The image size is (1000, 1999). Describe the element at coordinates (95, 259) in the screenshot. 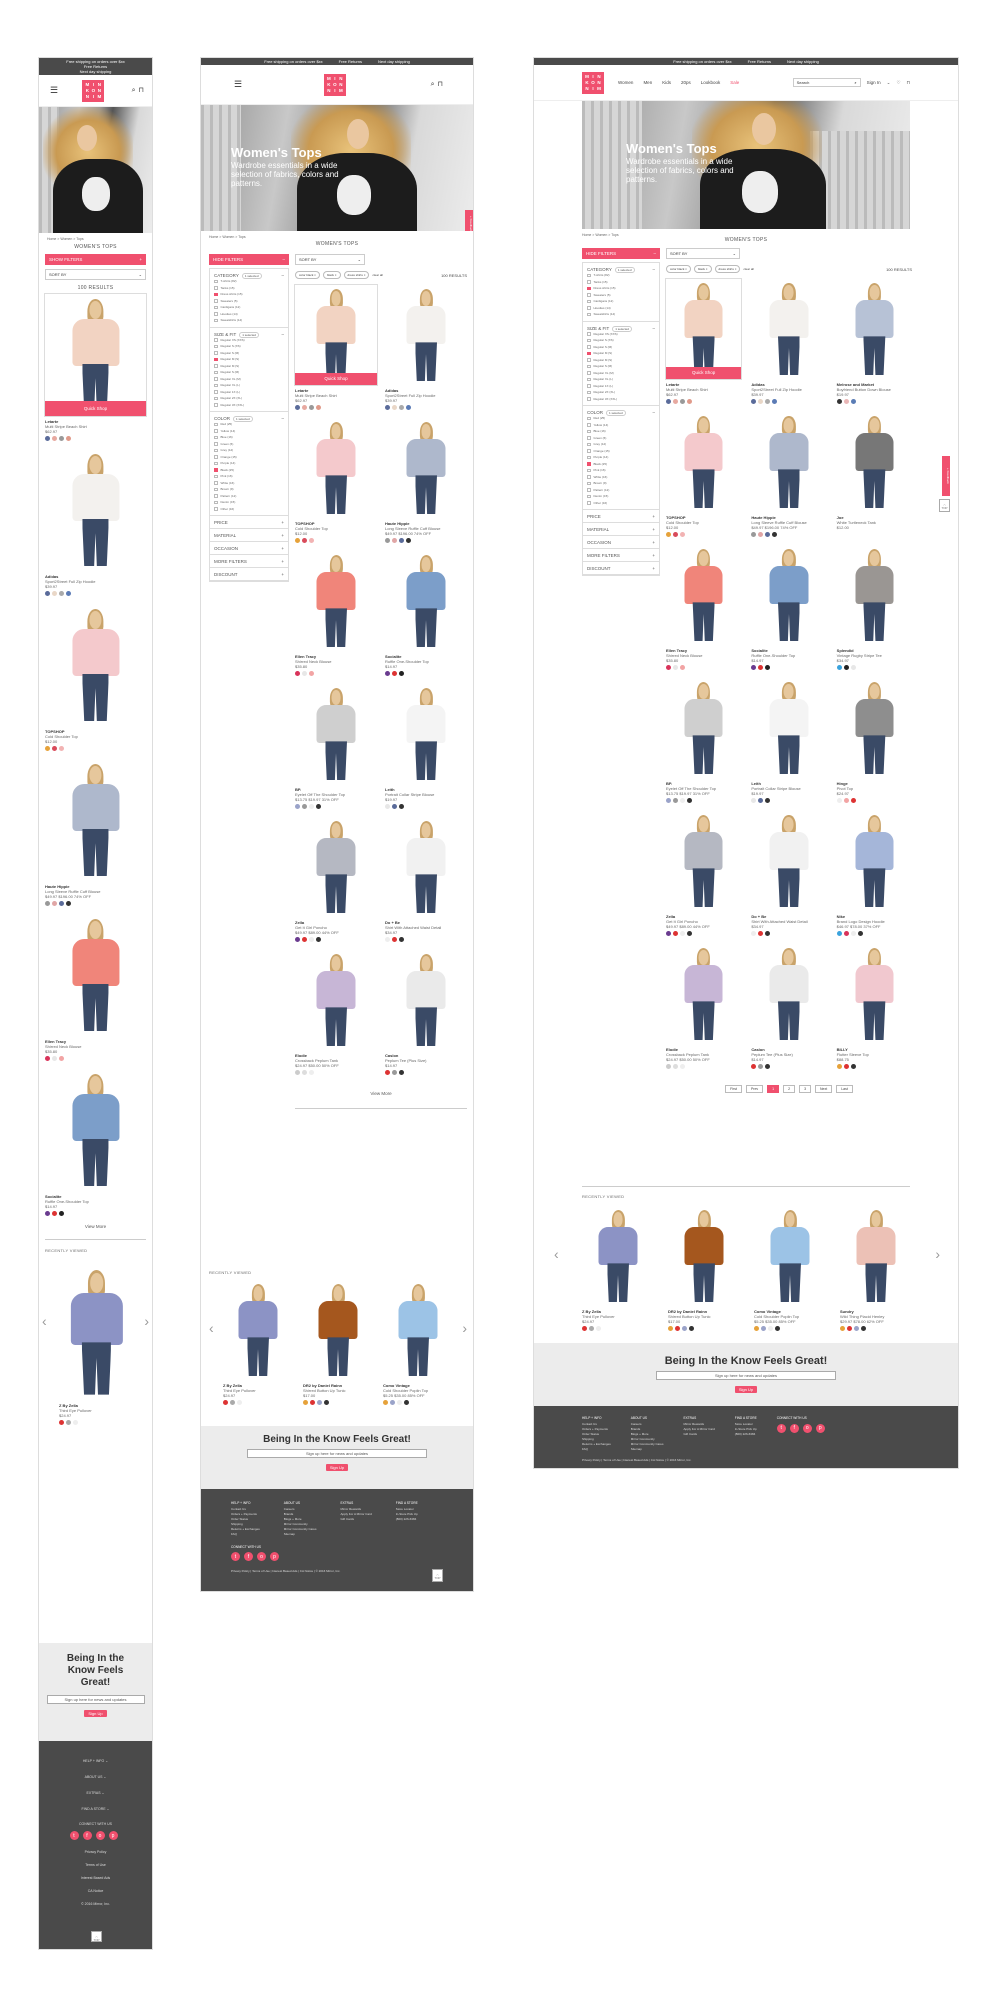

I see `show-filters-button: SHOW FILTERS +` at that location.